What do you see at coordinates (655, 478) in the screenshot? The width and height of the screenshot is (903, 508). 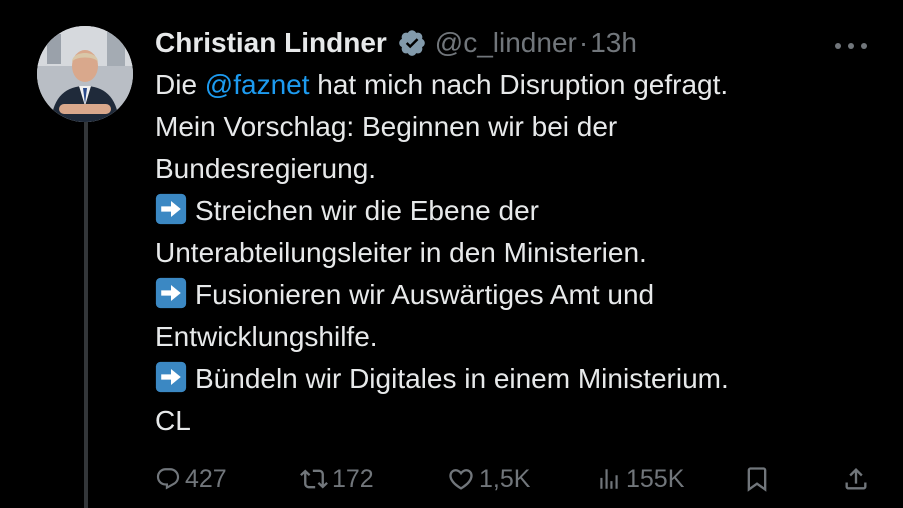 I see `views-count: 155K` at bounding box center [655, 478].